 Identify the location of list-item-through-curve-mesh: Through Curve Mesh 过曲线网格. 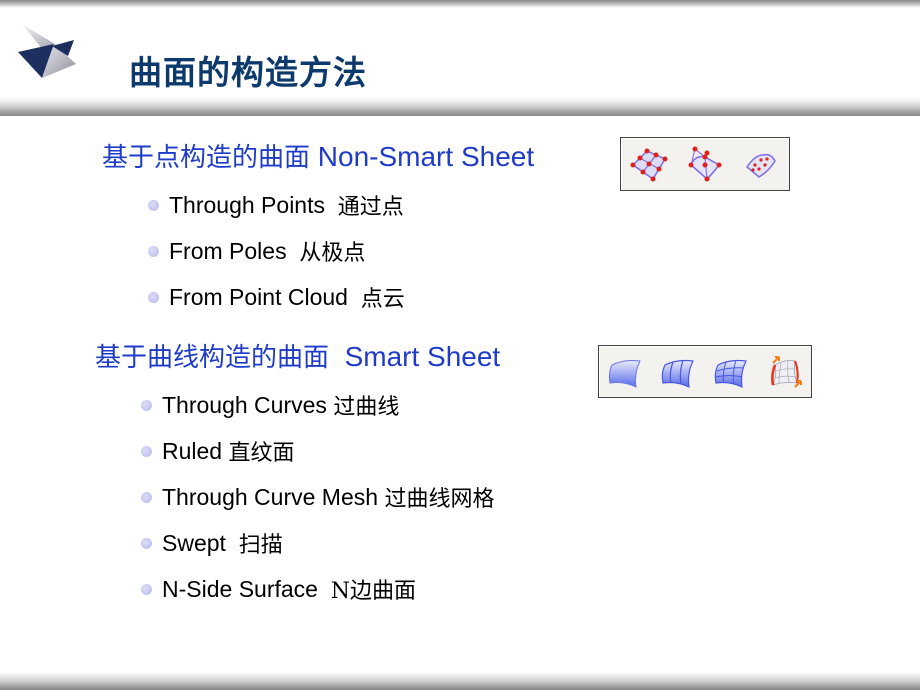
(317, 497).